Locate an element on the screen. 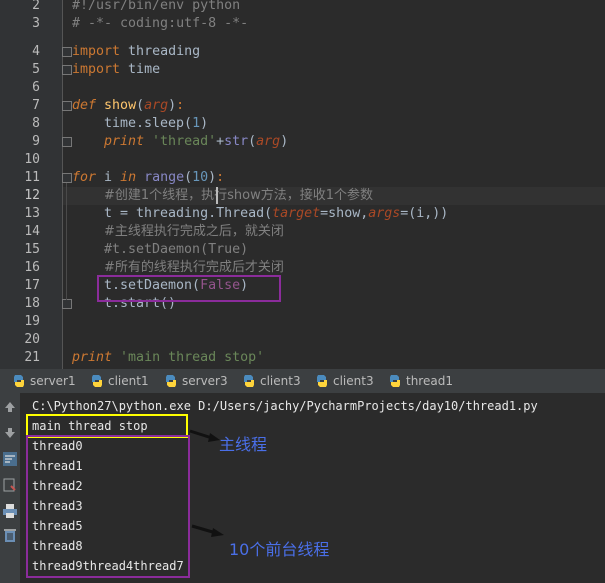 This screenshot has height=583, width=605. line-number: 3 is located at coordinates (36, 23).